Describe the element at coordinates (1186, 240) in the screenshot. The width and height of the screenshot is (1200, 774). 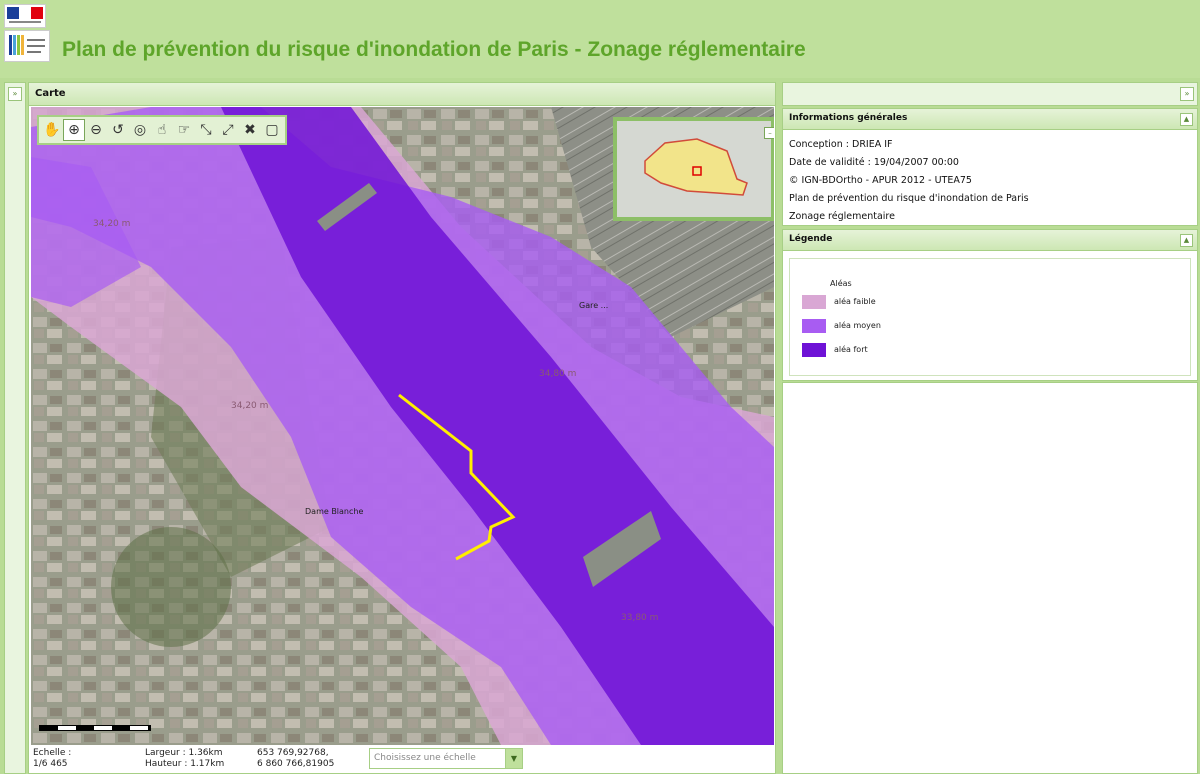
I see `collapse-legend-panel-button: ▲` at that location.